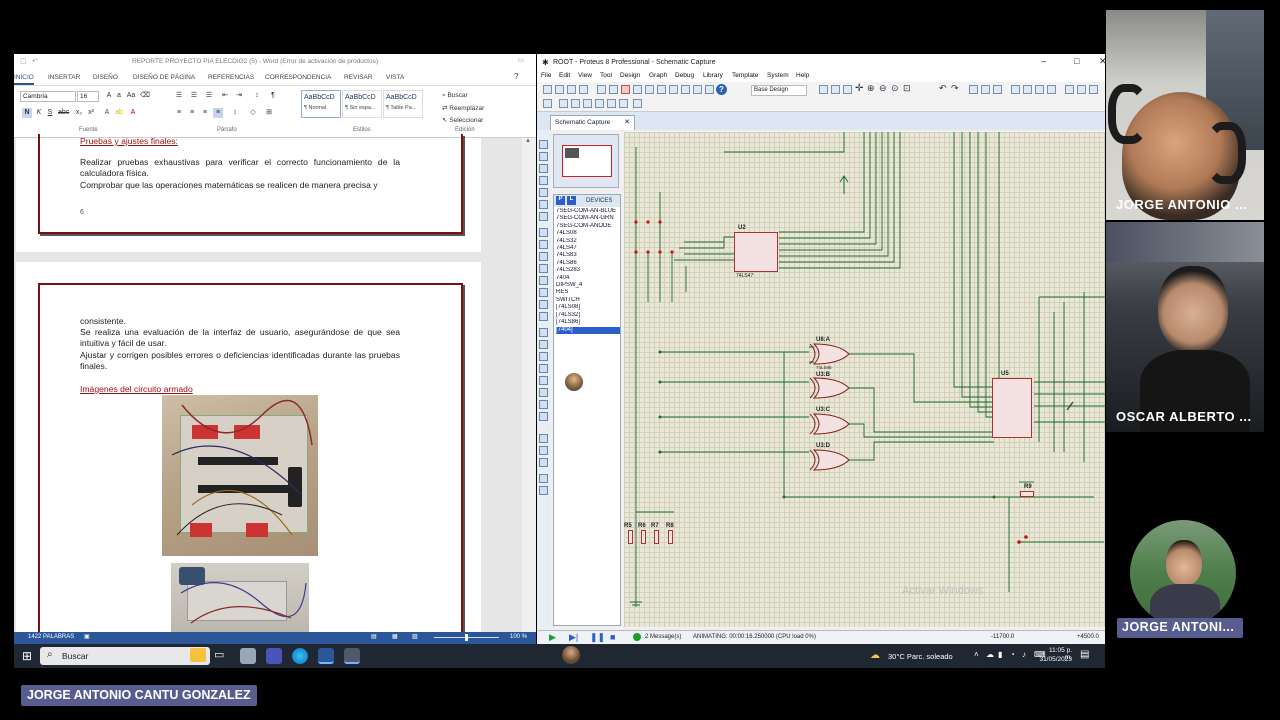  Describe the element at coordinates (1015, 89) in the screenshot. I see `block-copy-icon` at that location.